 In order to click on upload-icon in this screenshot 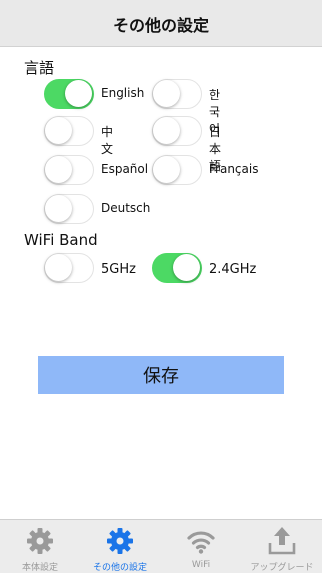, I will do `click(282, 541)`.